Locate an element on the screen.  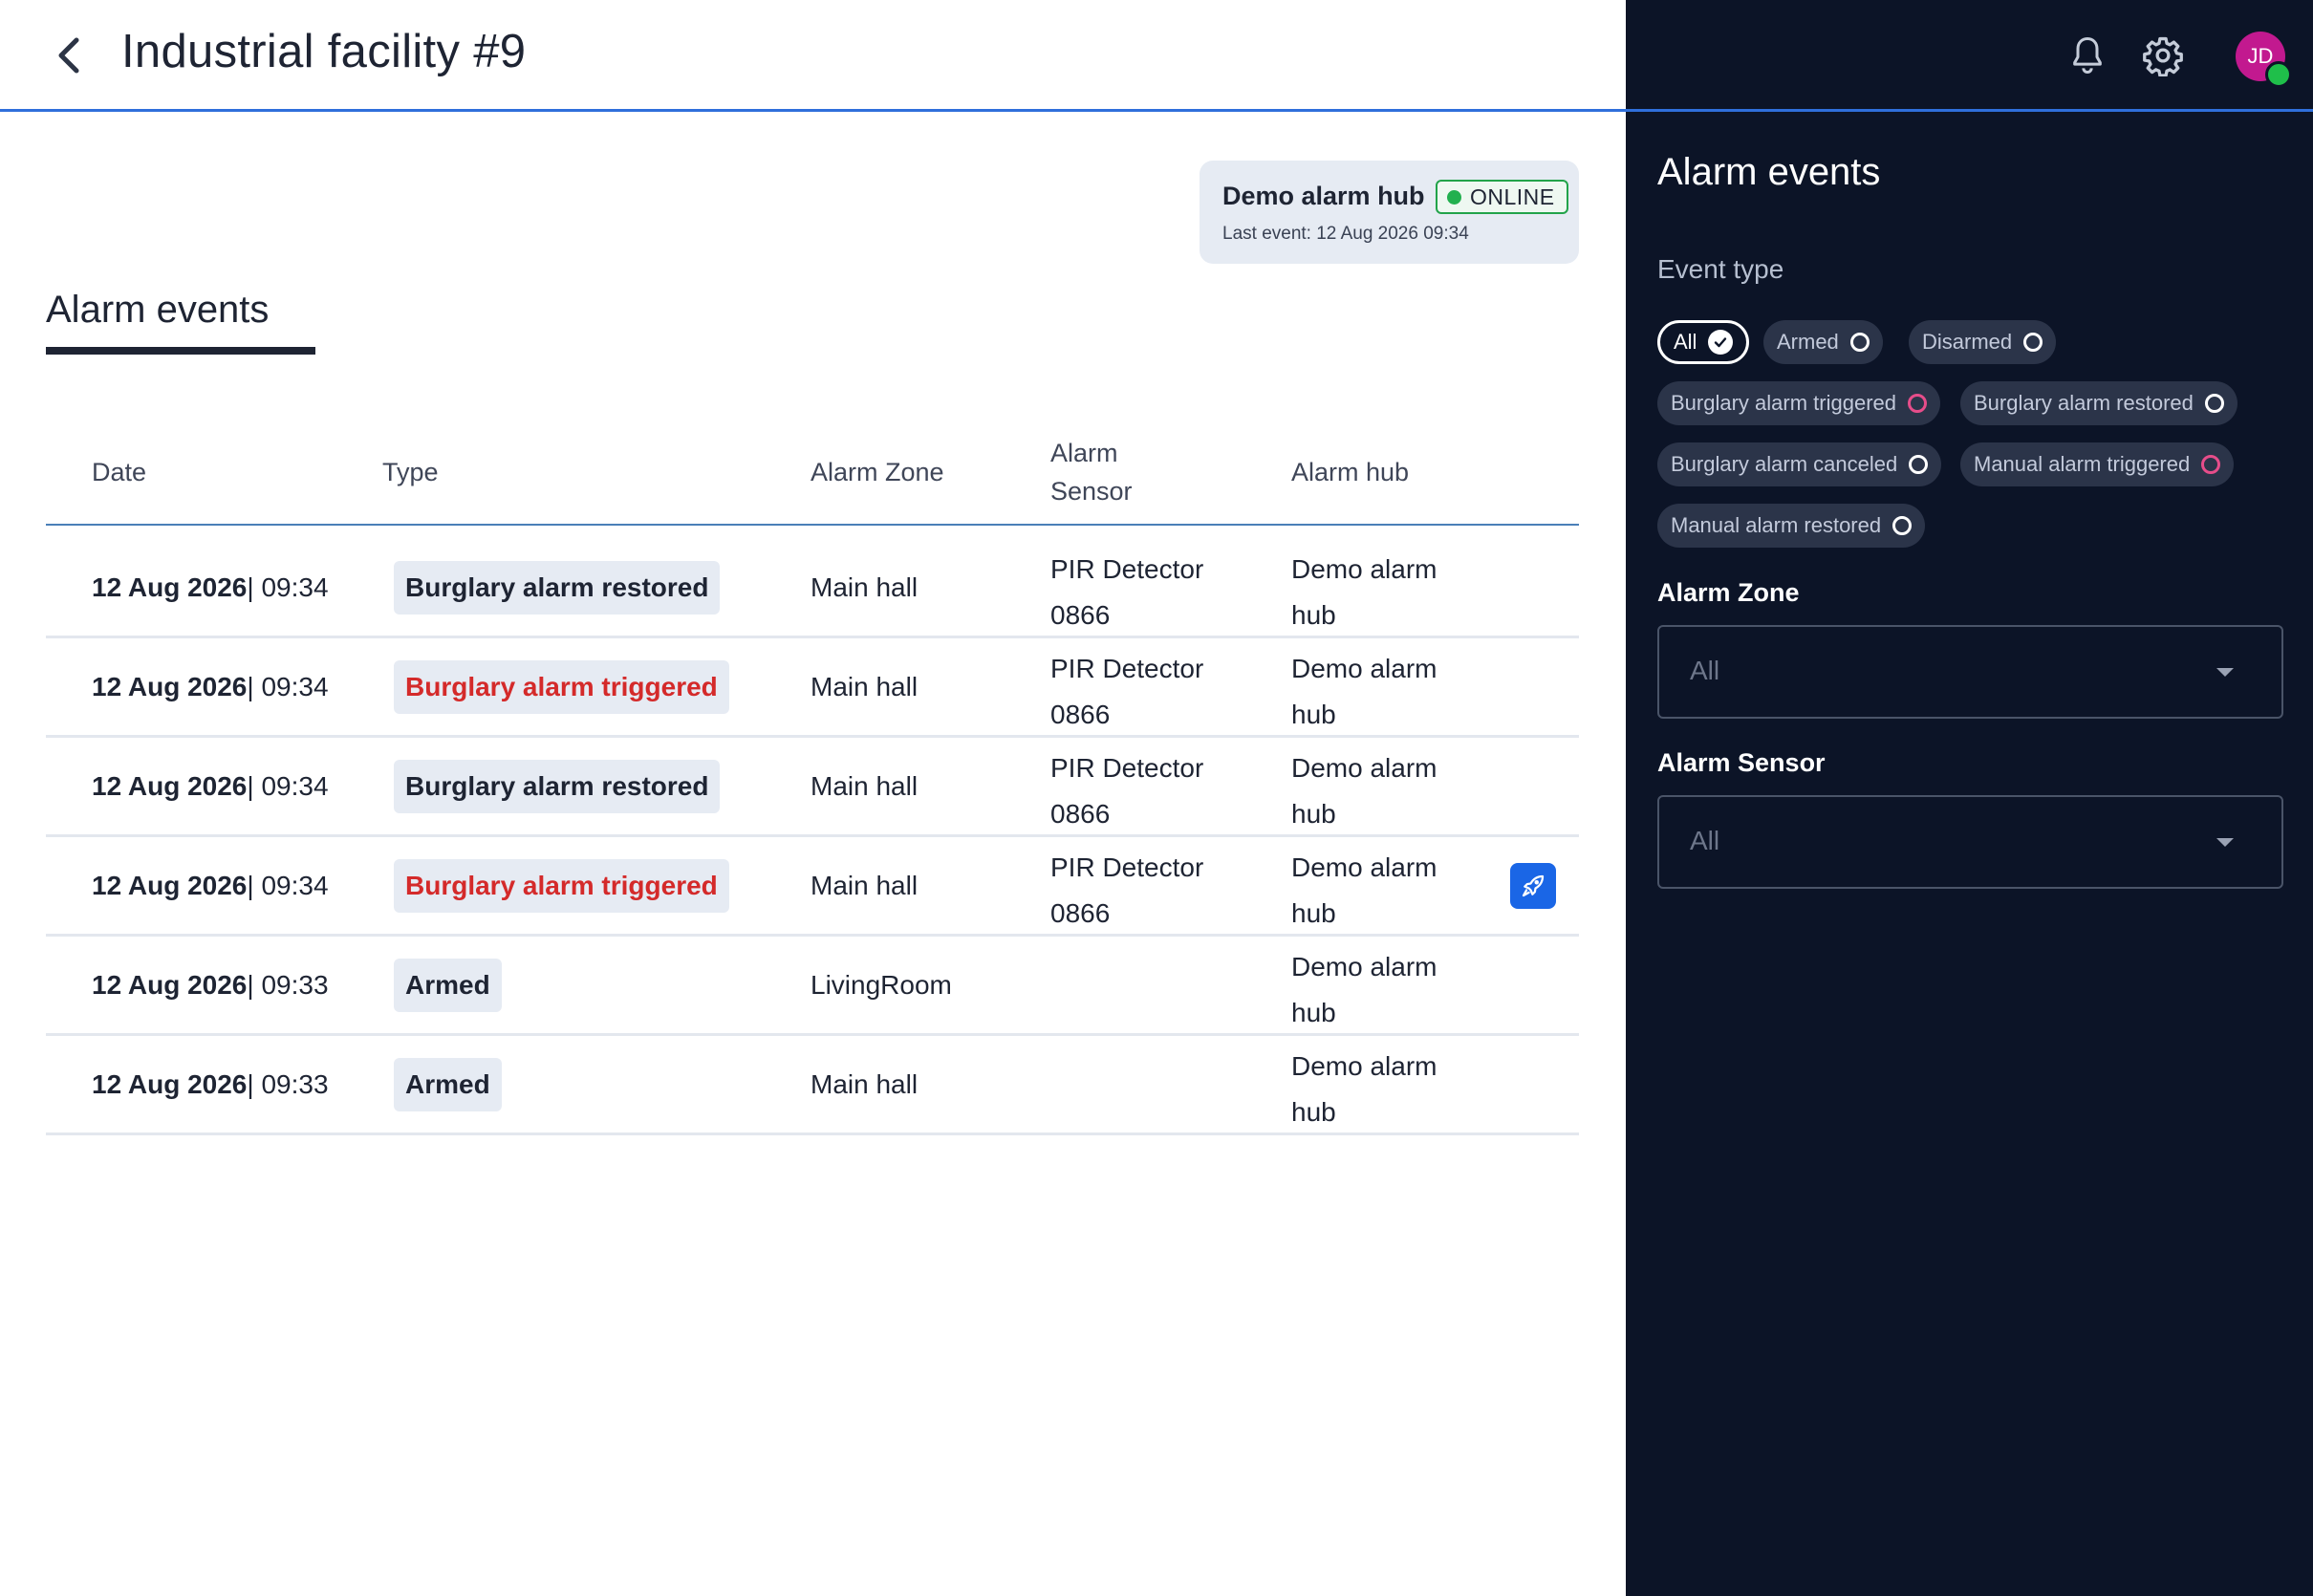
settings-button is located at coordinates (2163, 56).